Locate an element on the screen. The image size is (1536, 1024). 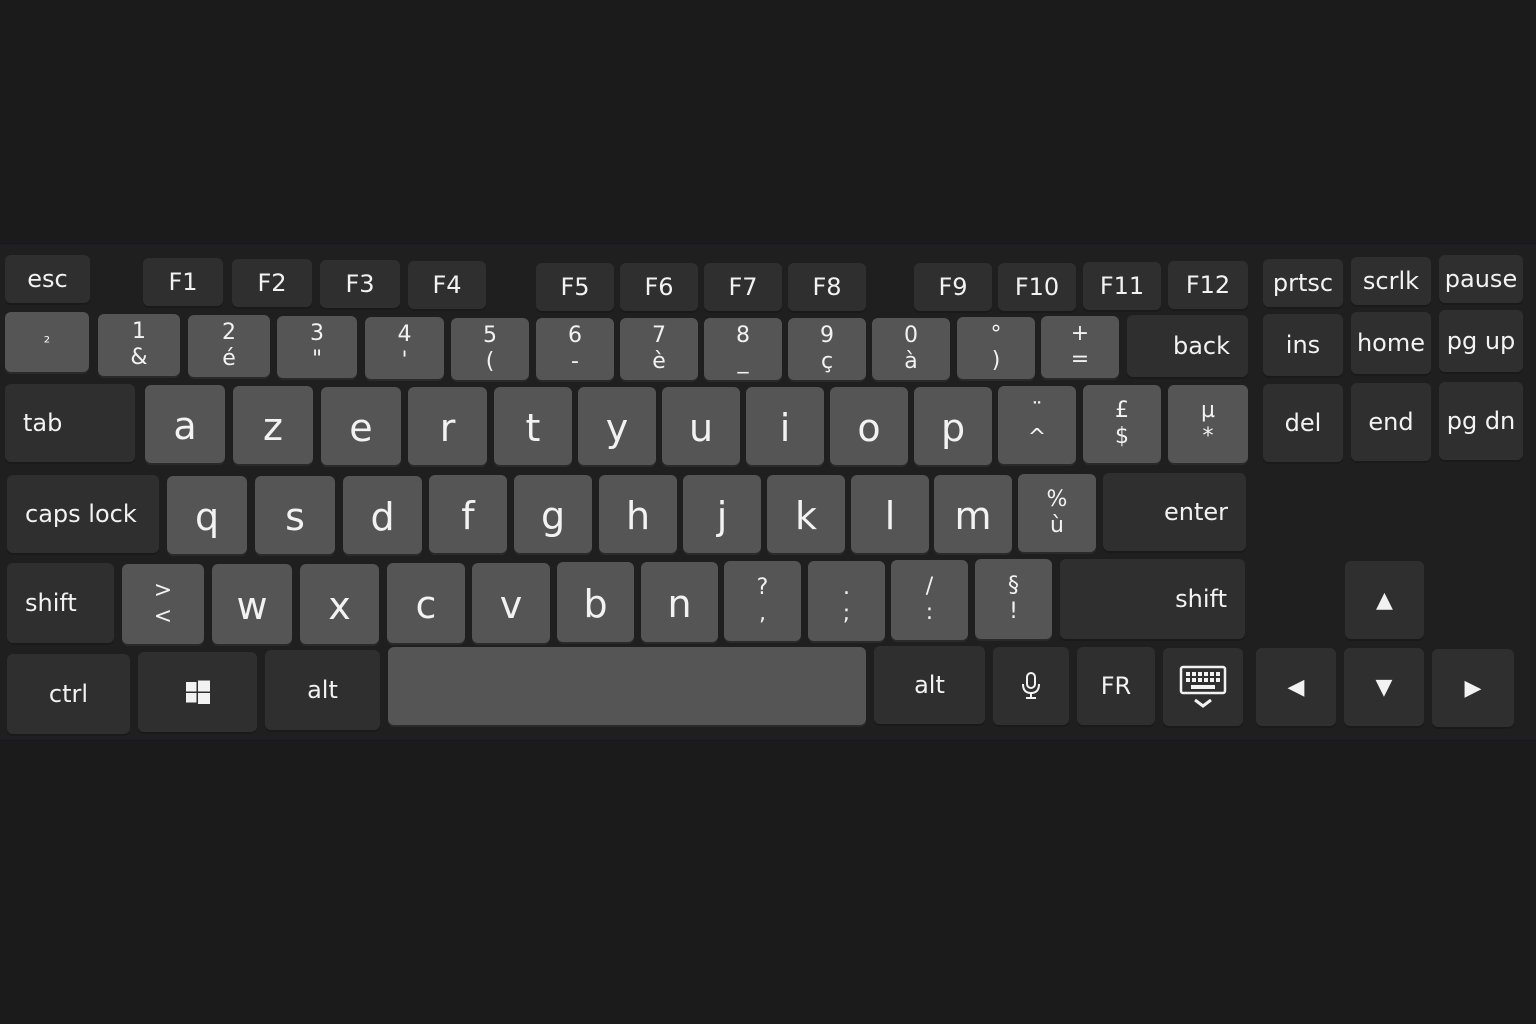
key-plus: + = is located at coordinates (1080, 347).